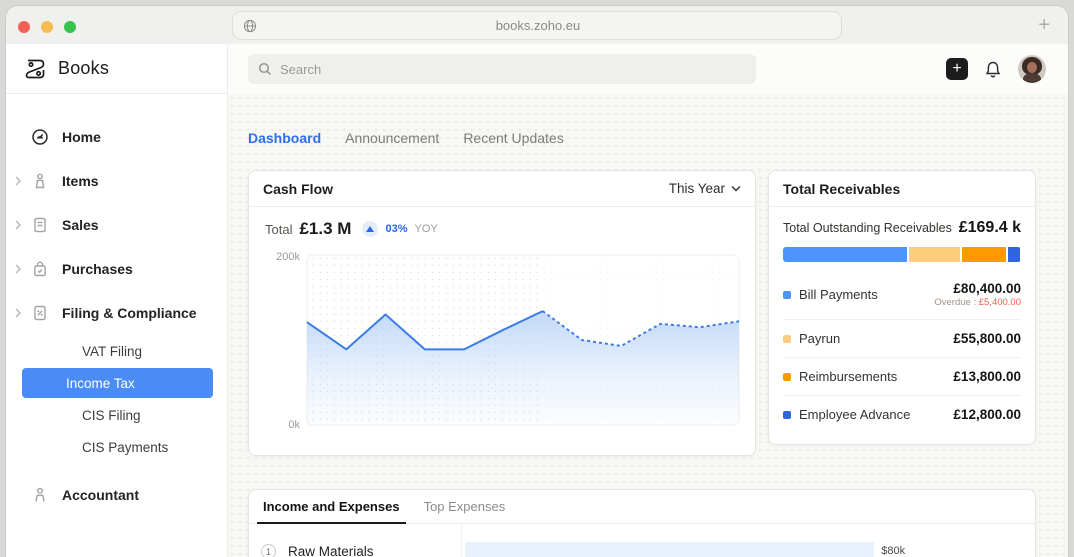 This screenshot has width=1074, height=557. I want to click on window-maximize-button, so click(70, 27).